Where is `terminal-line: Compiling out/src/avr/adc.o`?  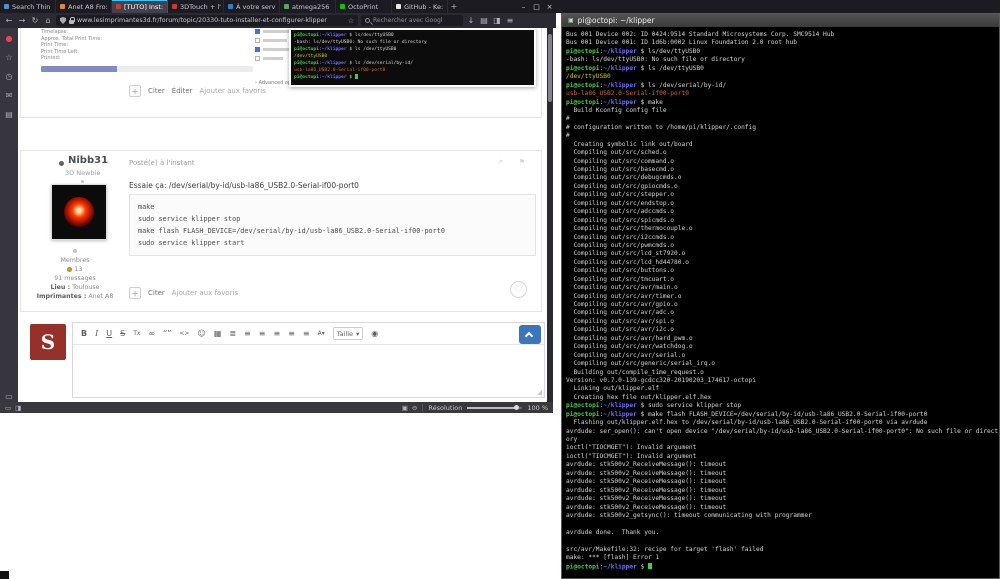 terminal-line: Compiling out/src/avr/adc.o is located at coordinates (620, 313).